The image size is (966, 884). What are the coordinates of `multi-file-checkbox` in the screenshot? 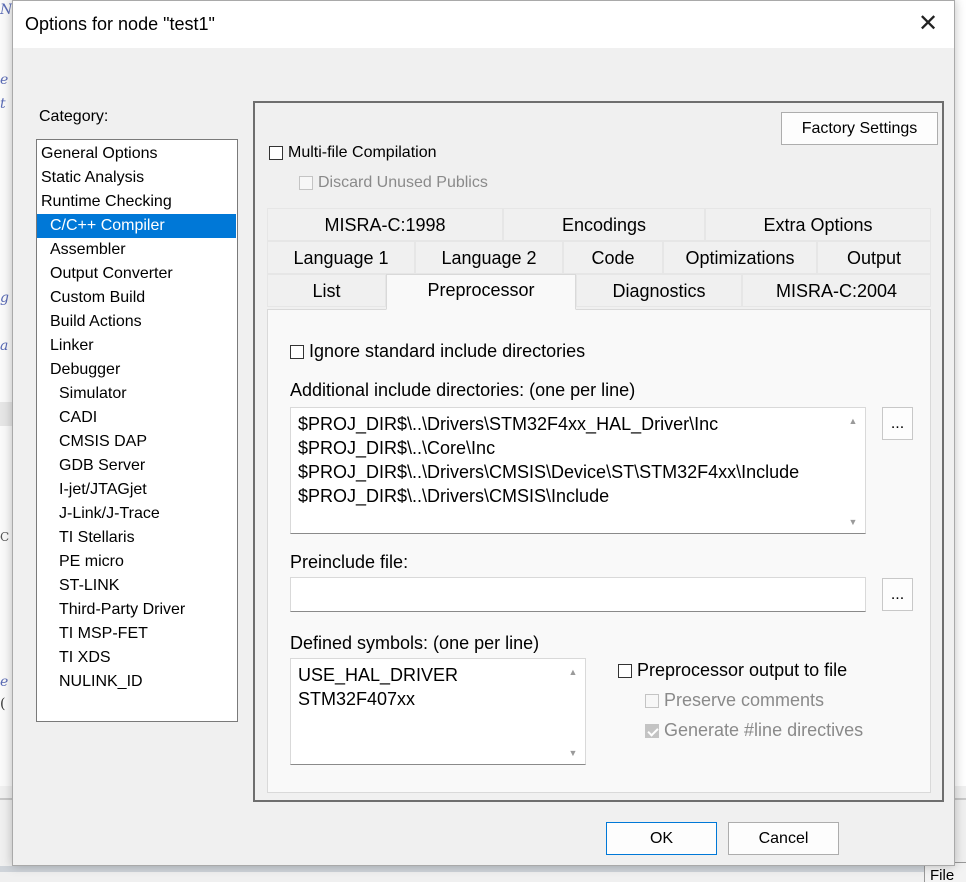 It's located at (276, 153).